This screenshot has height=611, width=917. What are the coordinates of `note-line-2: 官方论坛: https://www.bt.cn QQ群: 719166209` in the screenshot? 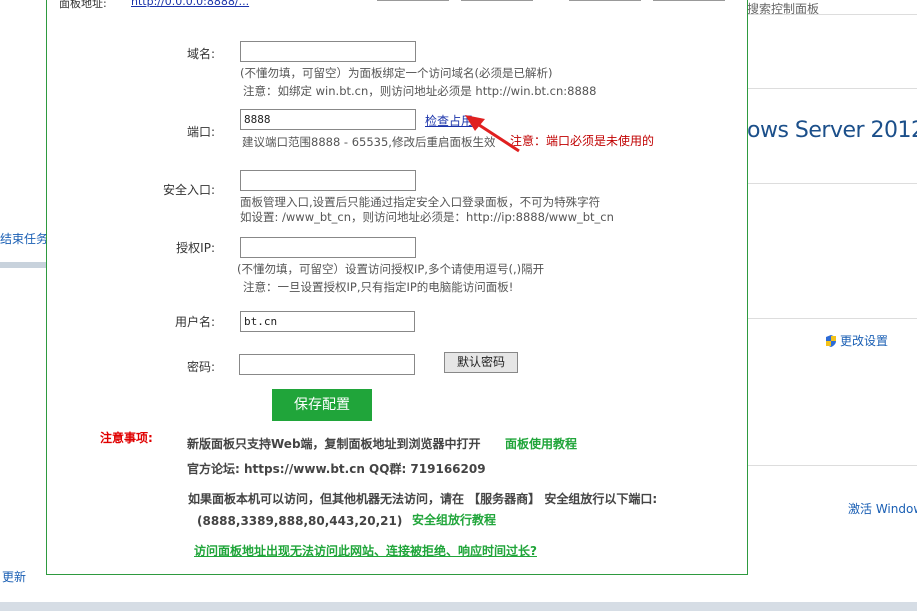 It's located at (336, 469).